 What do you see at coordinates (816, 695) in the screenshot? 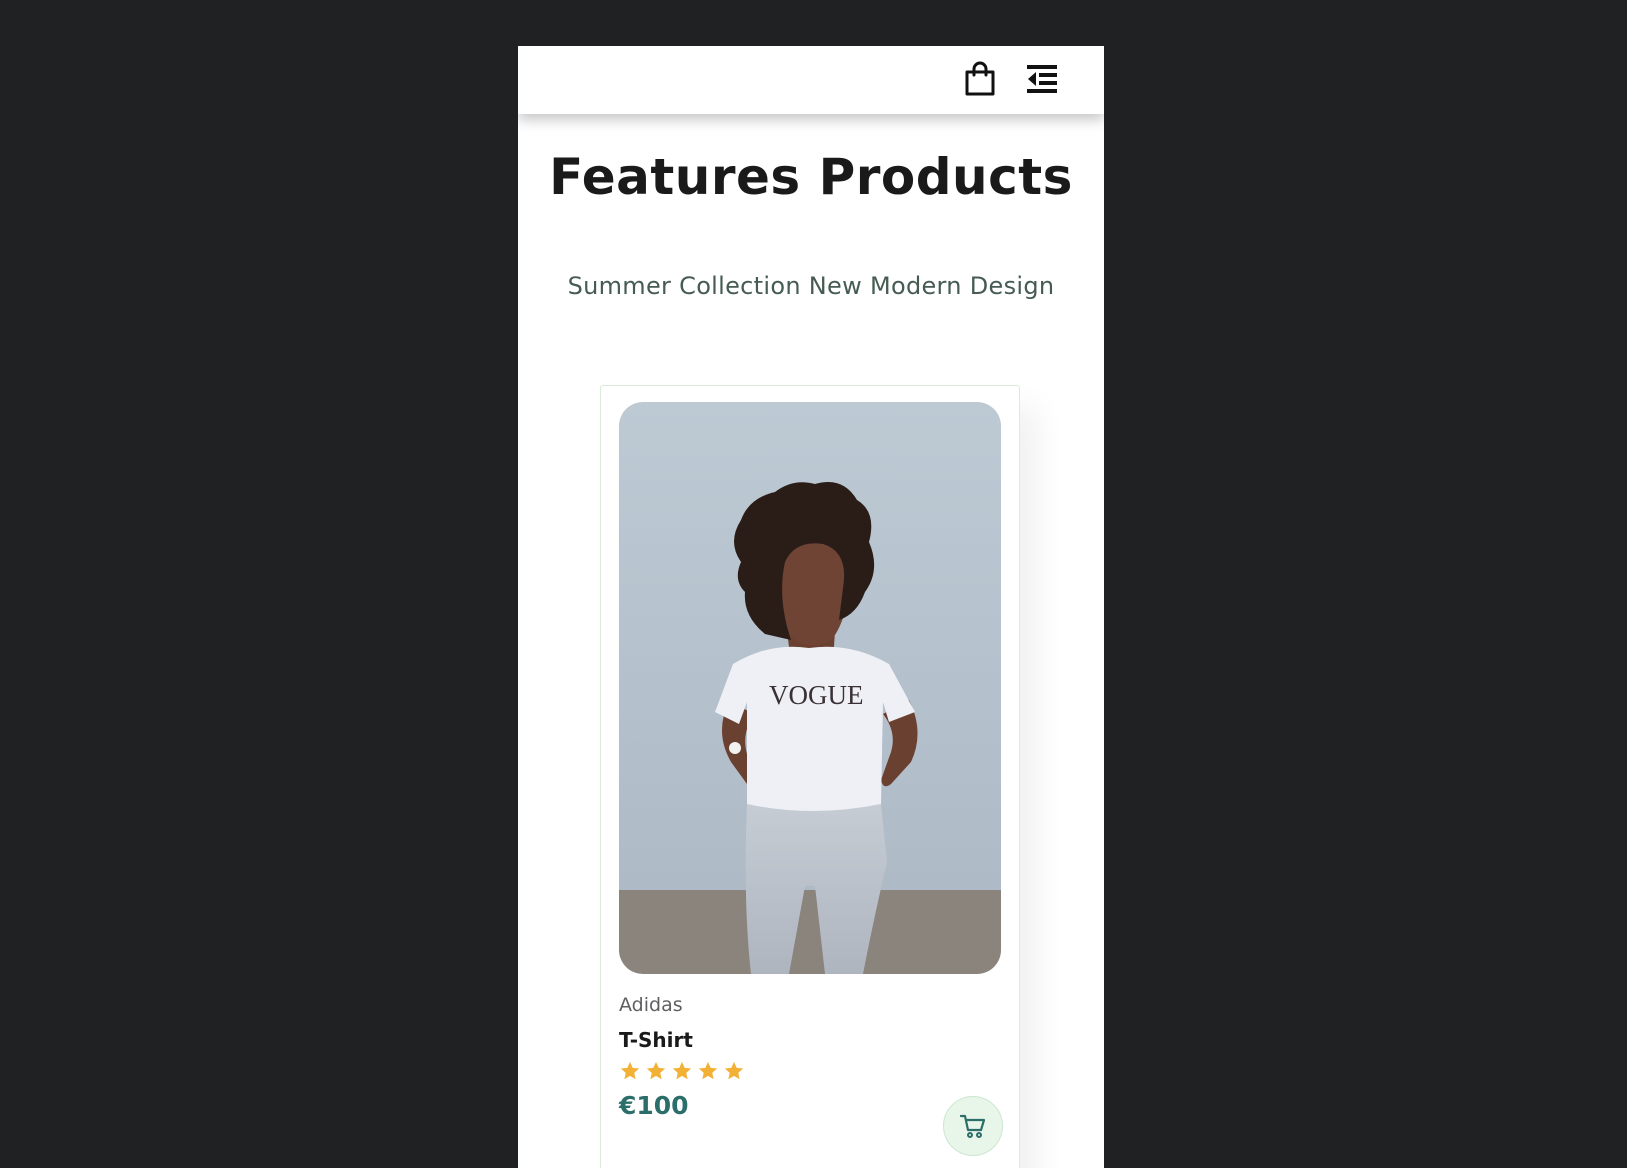
I see `shirt-print: VOGUE` at bounding box center [816, 695].